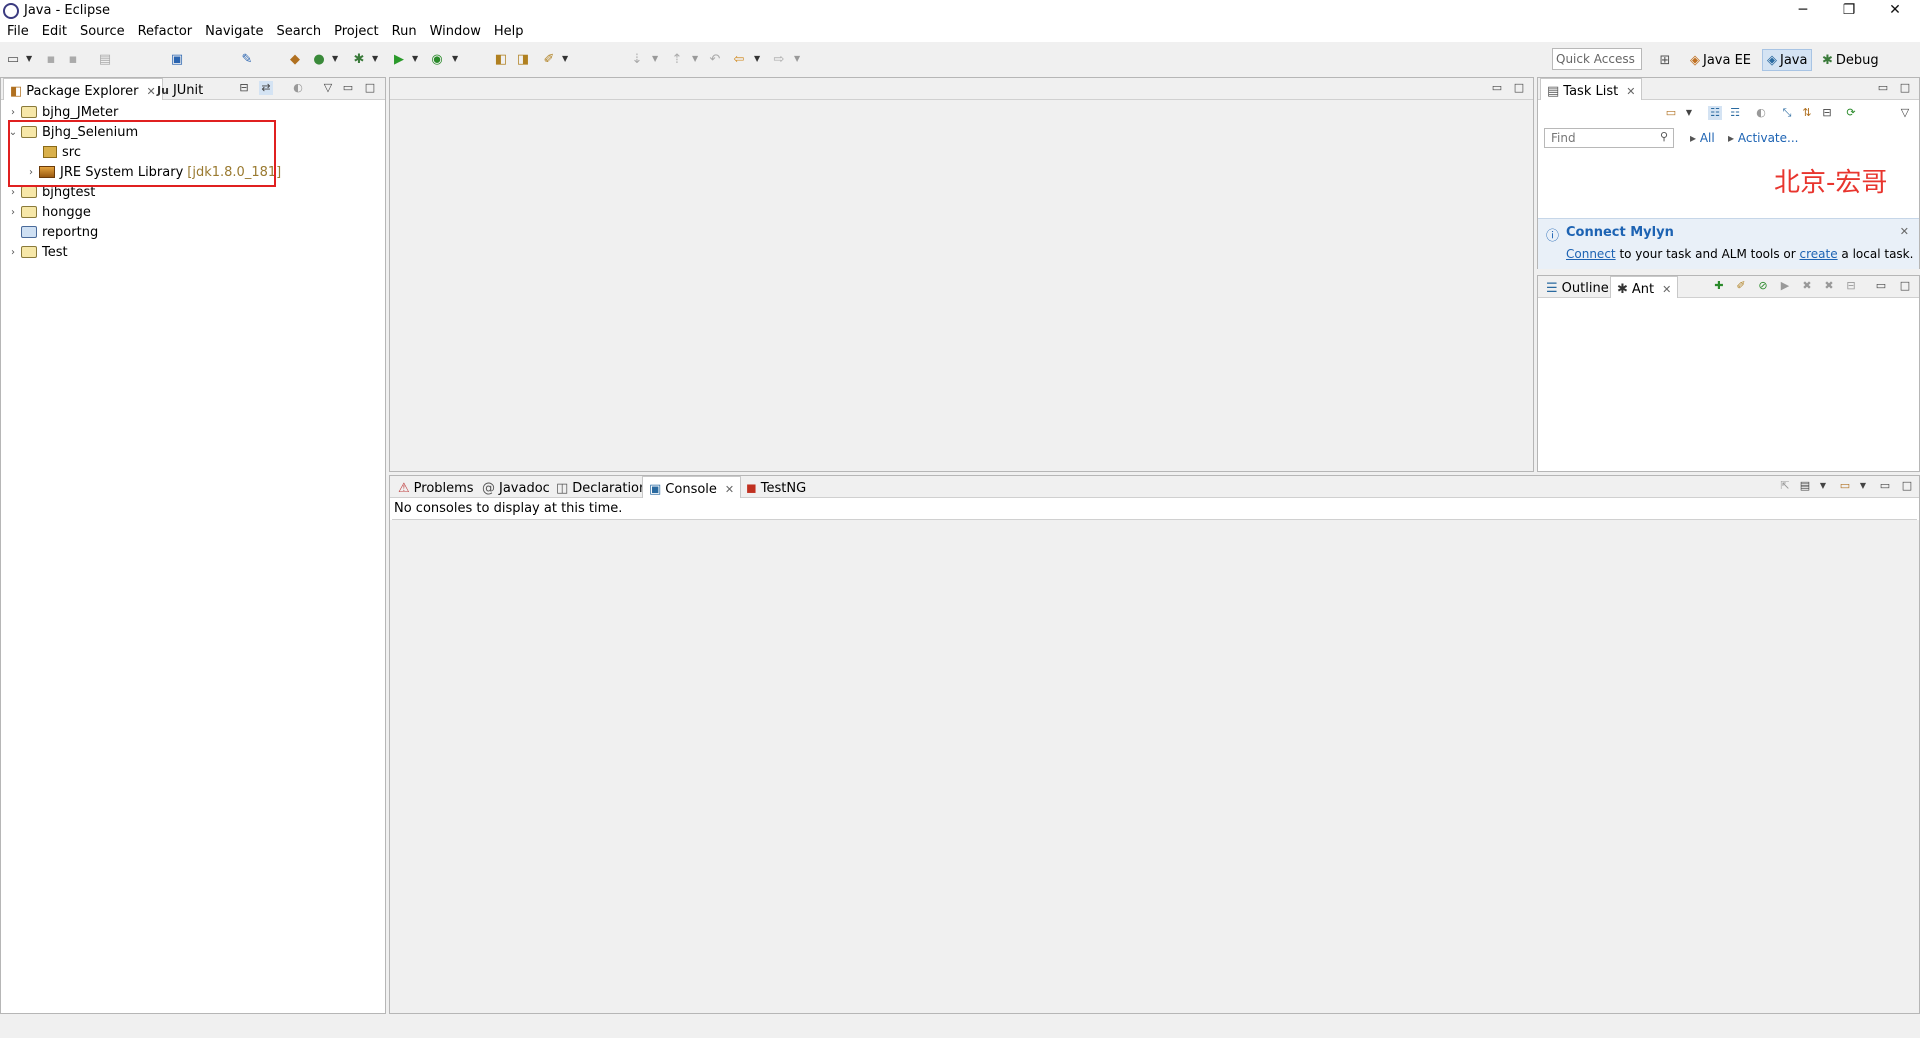 This screenshot has width=1920, height=1038. Describe the element at coordinates (1671, 113) in the screenshot. I see `new-task-icon: ▭` at that location.